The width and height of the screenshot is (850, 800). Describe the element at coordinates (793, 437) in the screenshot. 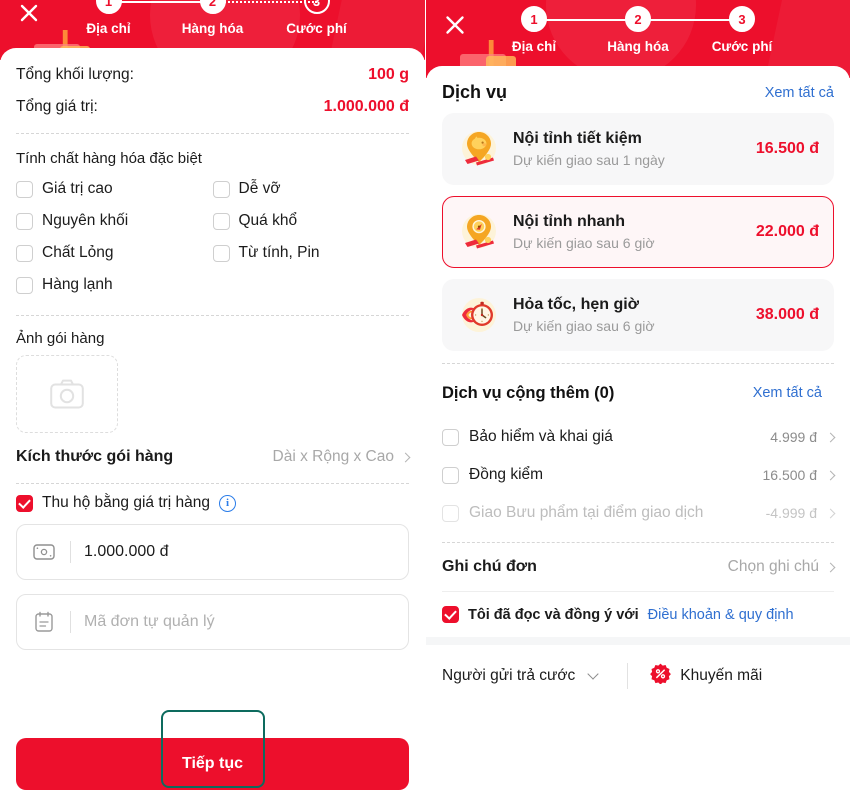

I see `addon-price: 4.999 đ` at that location.